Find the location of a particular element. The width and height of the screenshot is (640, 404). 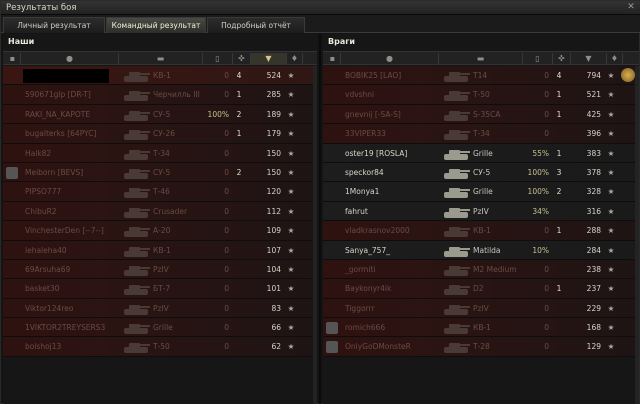

kills-value: 2 is located at coordinates (239, 114).